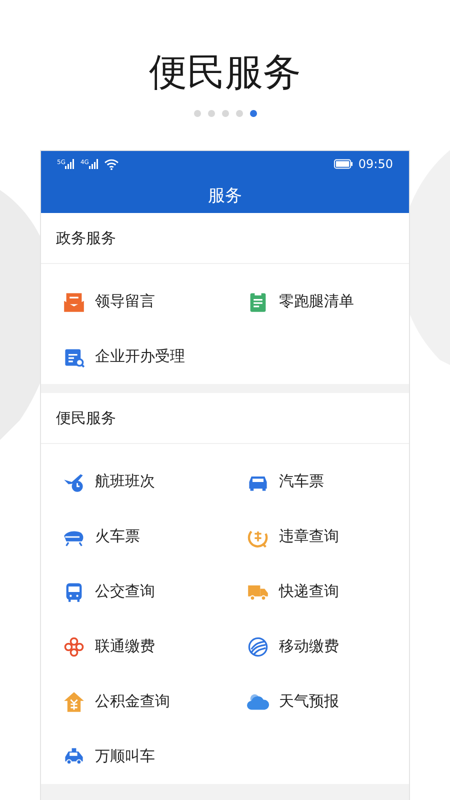  I want to click on headline: 便民服务, so click(225, 72).